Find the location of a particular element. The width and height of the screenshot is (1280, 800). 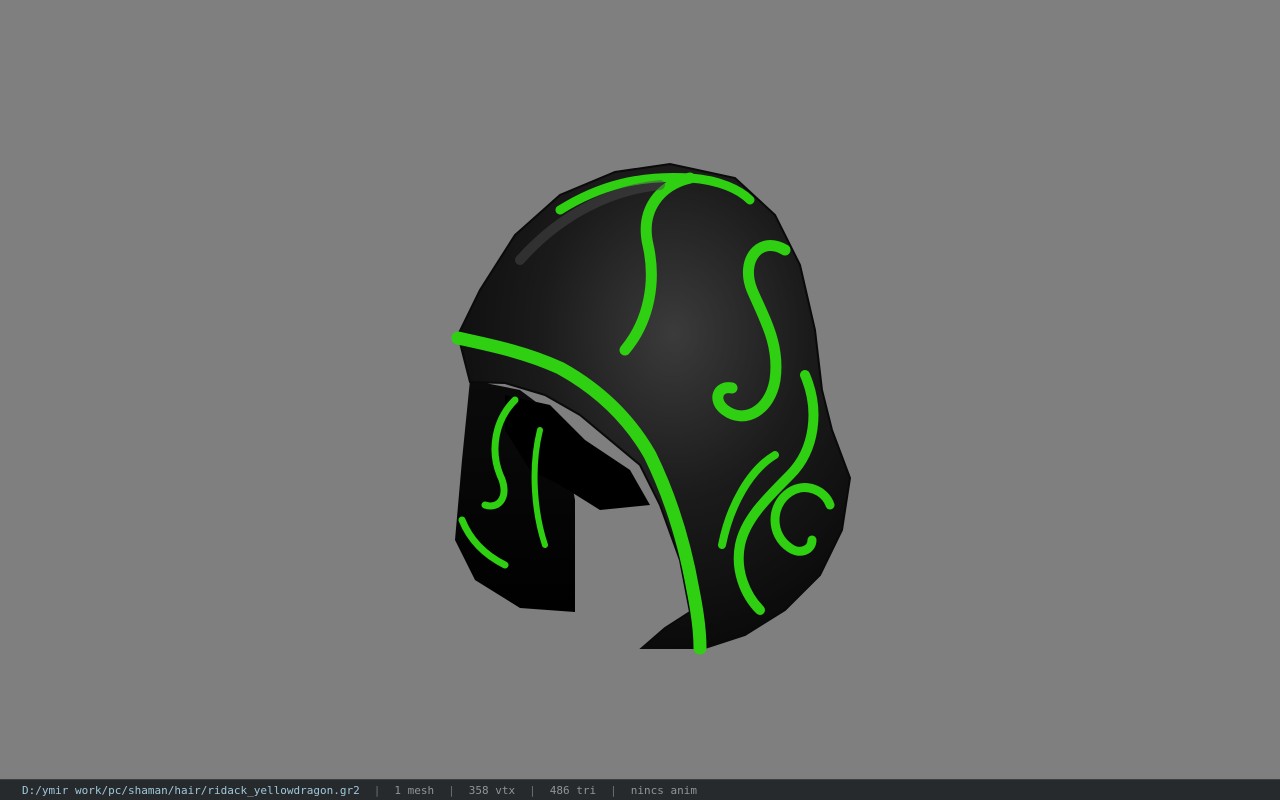

mesh-count: 1 mesh is located at coordinates (414, 790).